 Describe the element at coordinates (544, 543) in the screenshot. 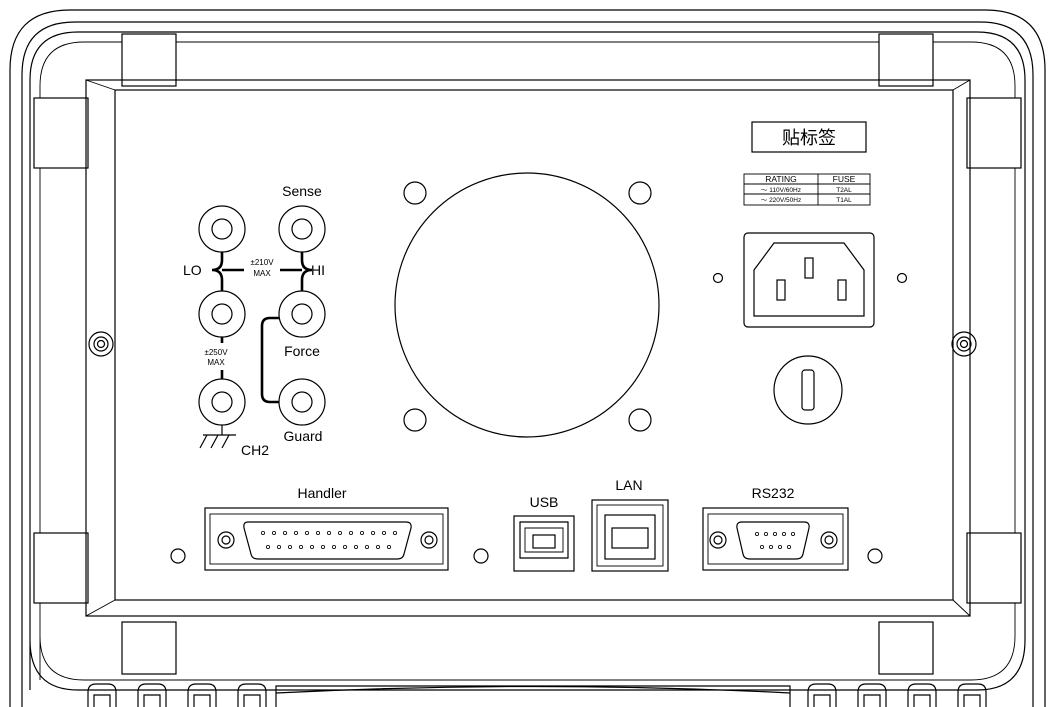

I see `usb-port` at that location.